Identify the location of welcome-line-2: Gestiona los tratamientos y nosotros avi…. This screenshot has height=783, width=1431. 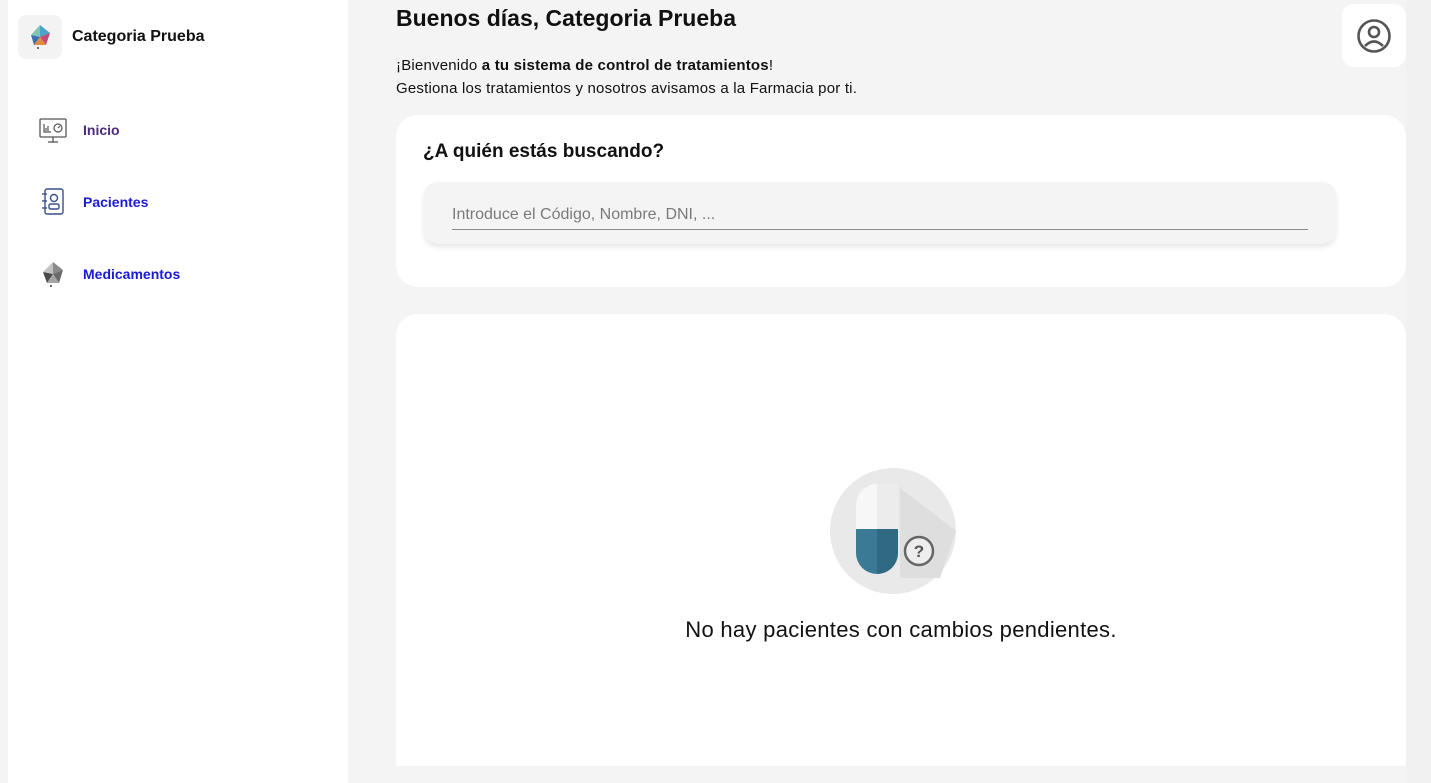
(627, 88).